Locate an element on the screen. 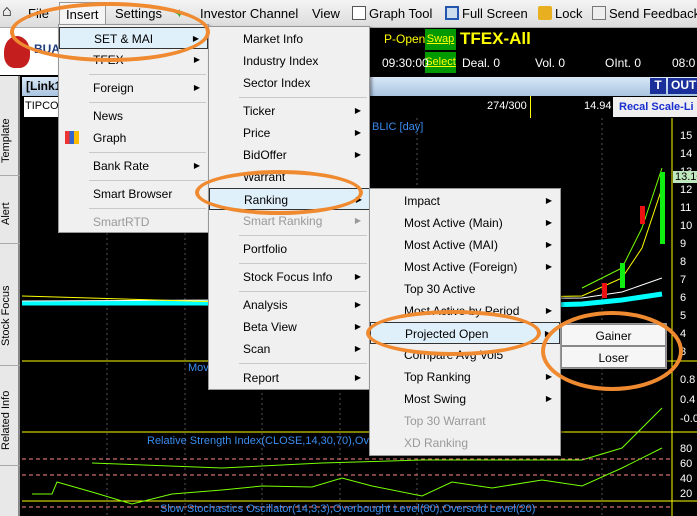 The height and width of the screenshot is (516, 697). time2-value: 08:0 is located at coordinates (684, 63).